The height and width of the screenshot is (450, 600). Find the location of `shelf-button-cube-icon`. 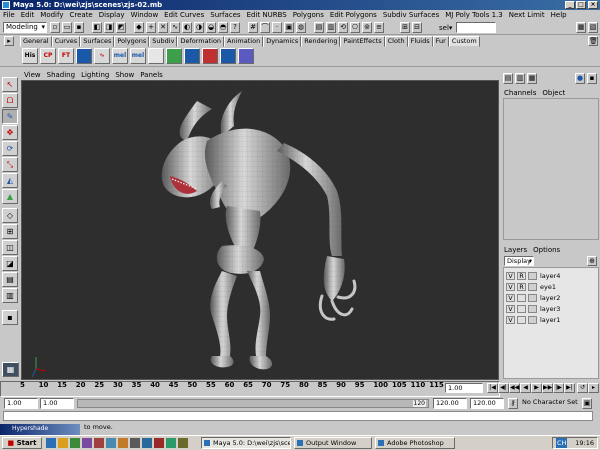

shelf-button-cube-icon is located at coordinates (84, 56).